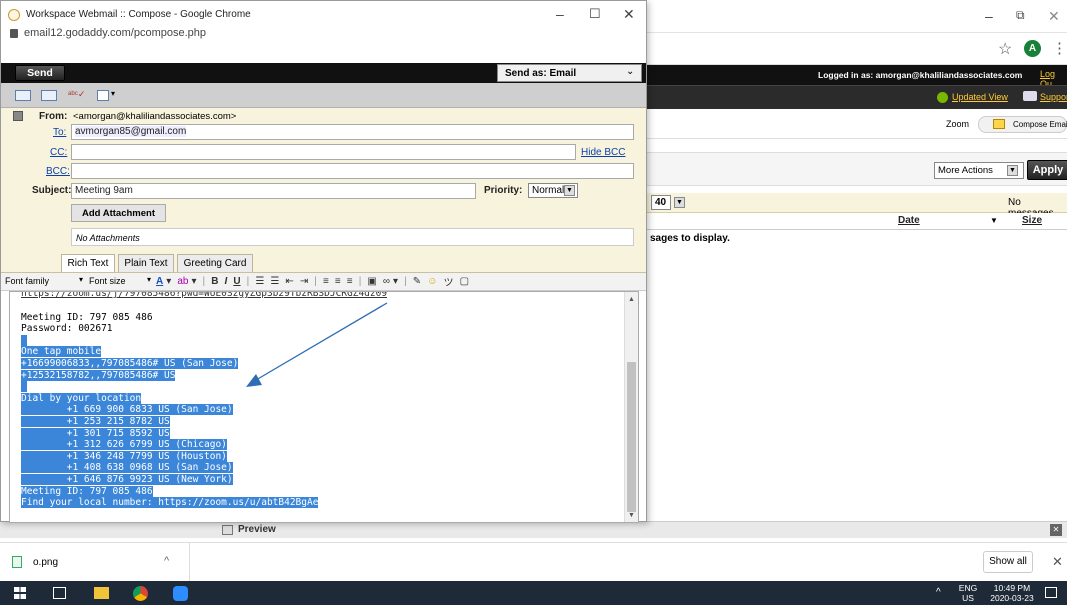 The image size is (1067, 605). What do you see at coordinates (254, 380) in the screenshot?
I see `arrow-head` at bounding box center [254, 380].